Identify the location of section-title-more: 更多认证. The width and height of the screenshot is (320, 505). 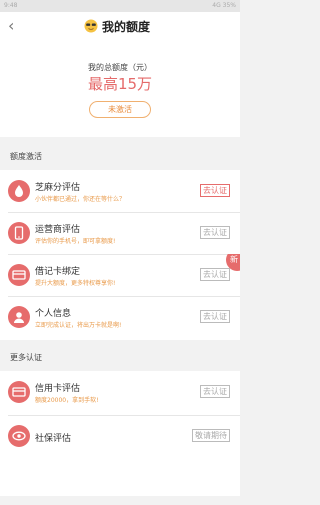
(26, 357).